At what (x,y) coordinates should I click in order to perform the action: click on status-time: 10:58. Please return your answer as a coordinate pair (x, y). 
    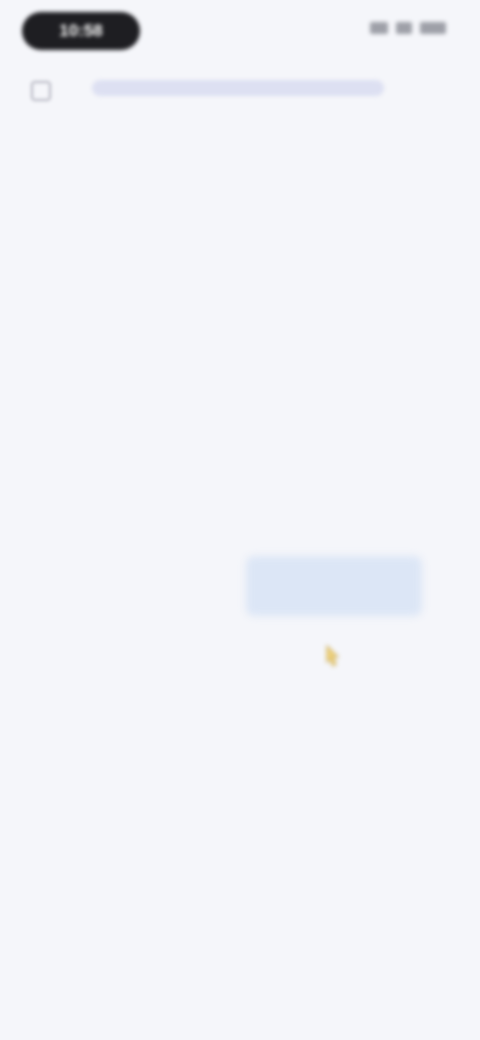
    Looking at the image, I should click on (81, 31).